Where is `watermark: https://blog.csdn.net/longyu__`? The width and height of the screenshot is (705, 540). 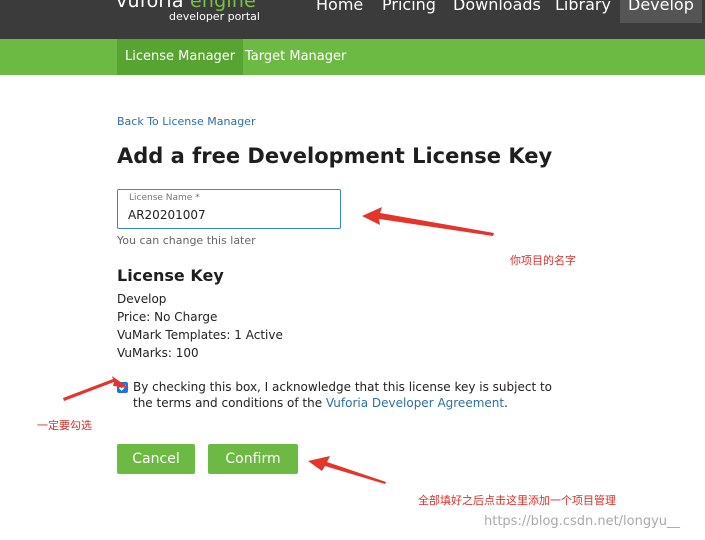 watermark: https://blog.csdn.net/longyu__ is located at coordinates (582, 521).